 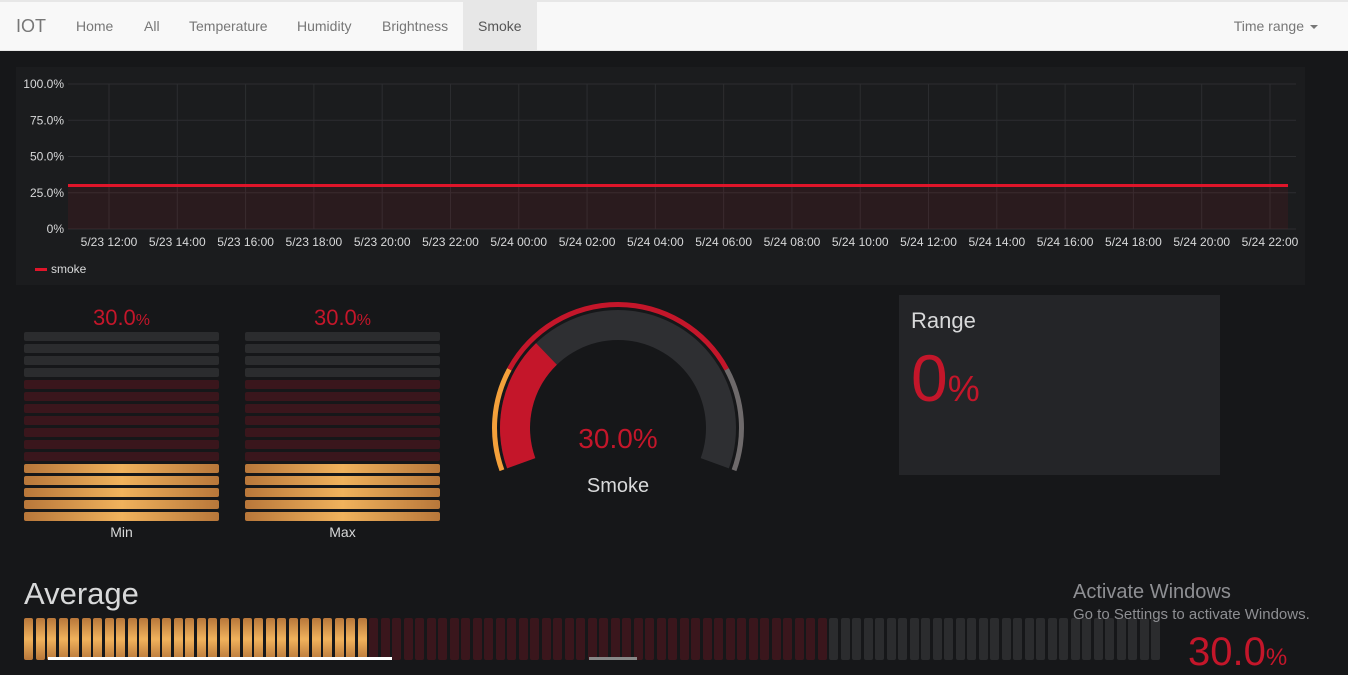 I want to click on y-tick-label: 25.0%, so click(x=47, y=193).